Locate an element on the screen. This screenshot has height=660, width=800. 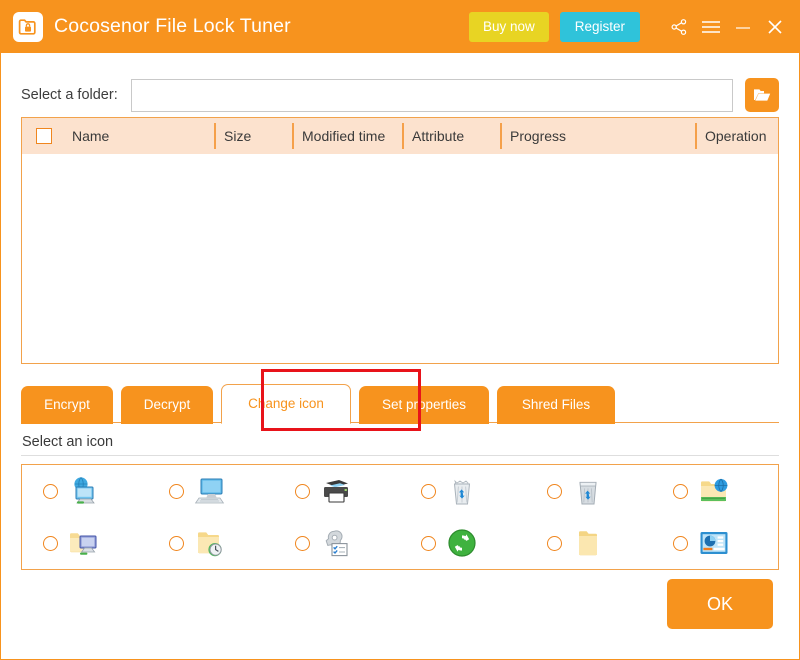
buy-now-button: Buy now is located at coordinates (508, 26).